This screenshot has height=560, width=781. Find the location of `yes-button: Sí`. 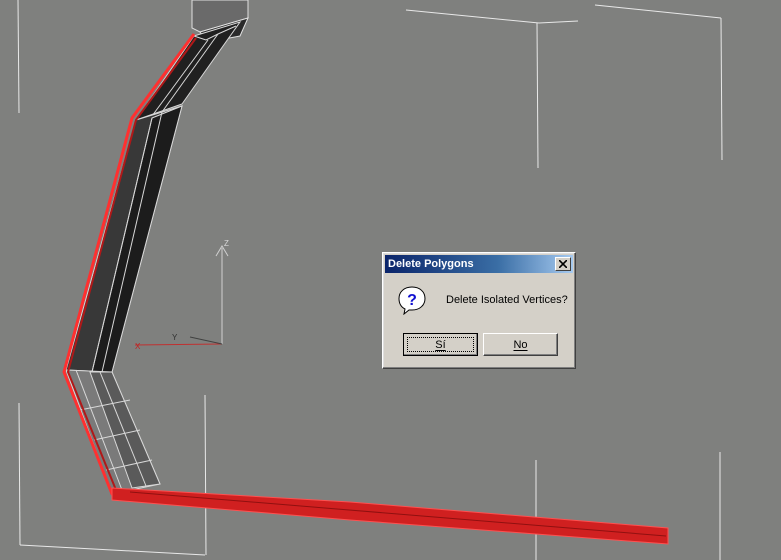

yes-button: Sí is located at coordinates (440, 344).